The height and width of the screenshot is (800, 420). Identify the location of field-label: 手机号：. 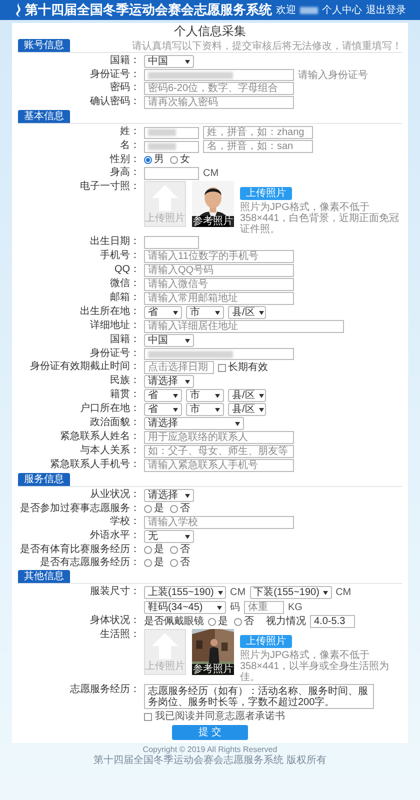
(119, 256).